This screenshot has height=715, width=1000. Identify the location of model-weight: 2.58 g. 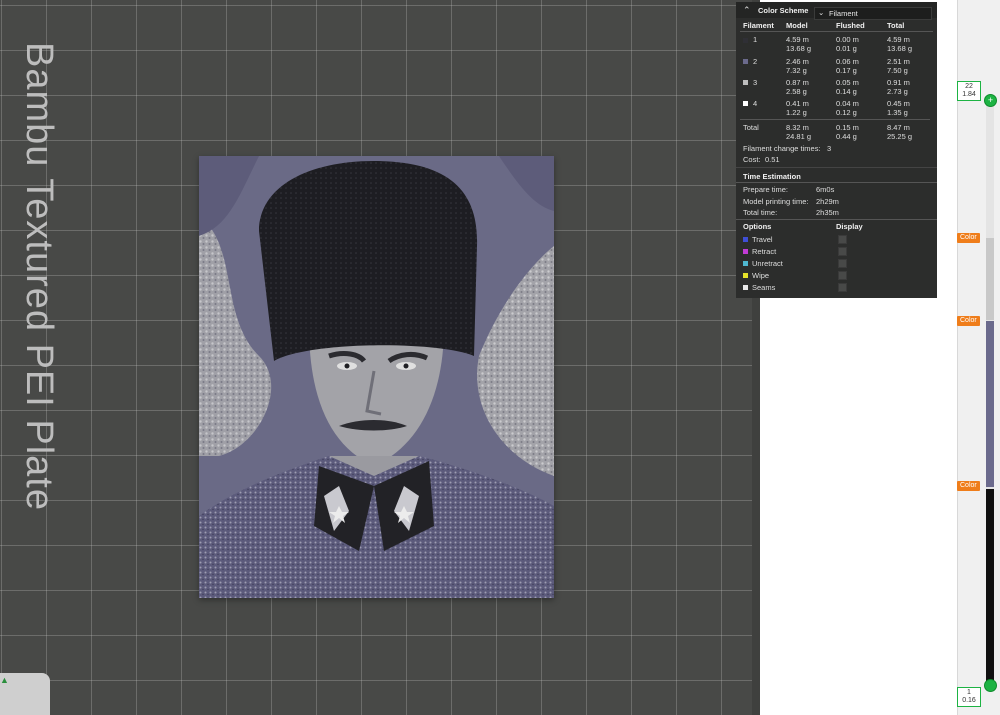
(796, 91).